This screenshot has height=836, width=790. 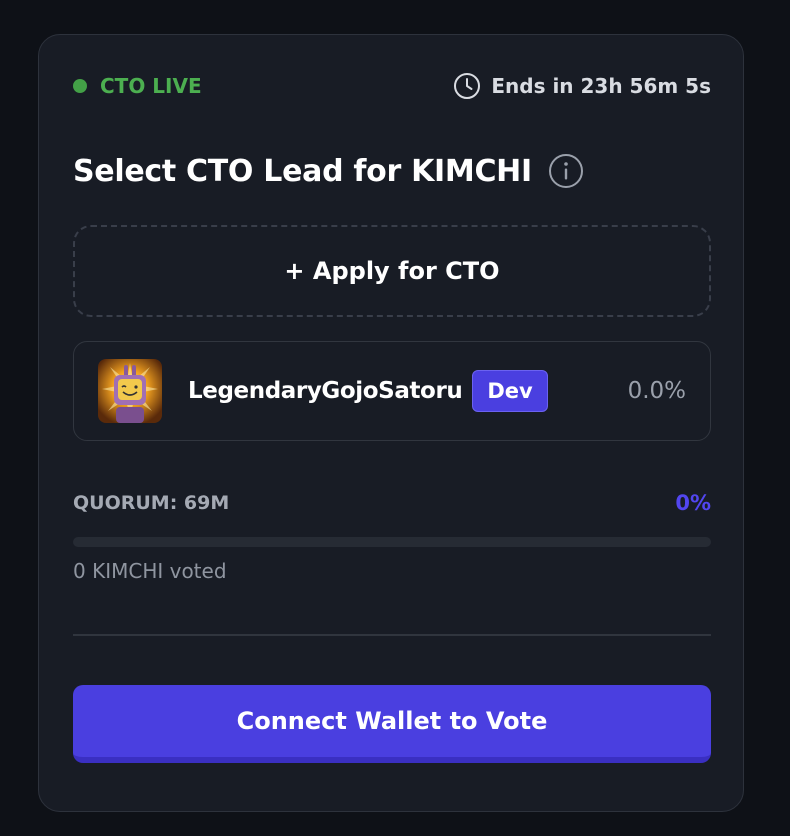 What do you see at coordinates (392, 86) in the screenshot?
I see `status-row: CTO LIVE Ends in 23h 56m 5s` at bounding box center [392, 86].